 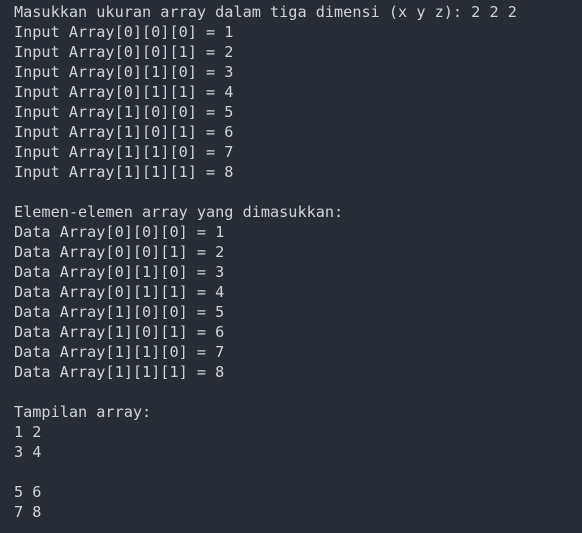 I want to click on input-line: Input Array[0][0][0] = 1, so click(x=124, y=32).